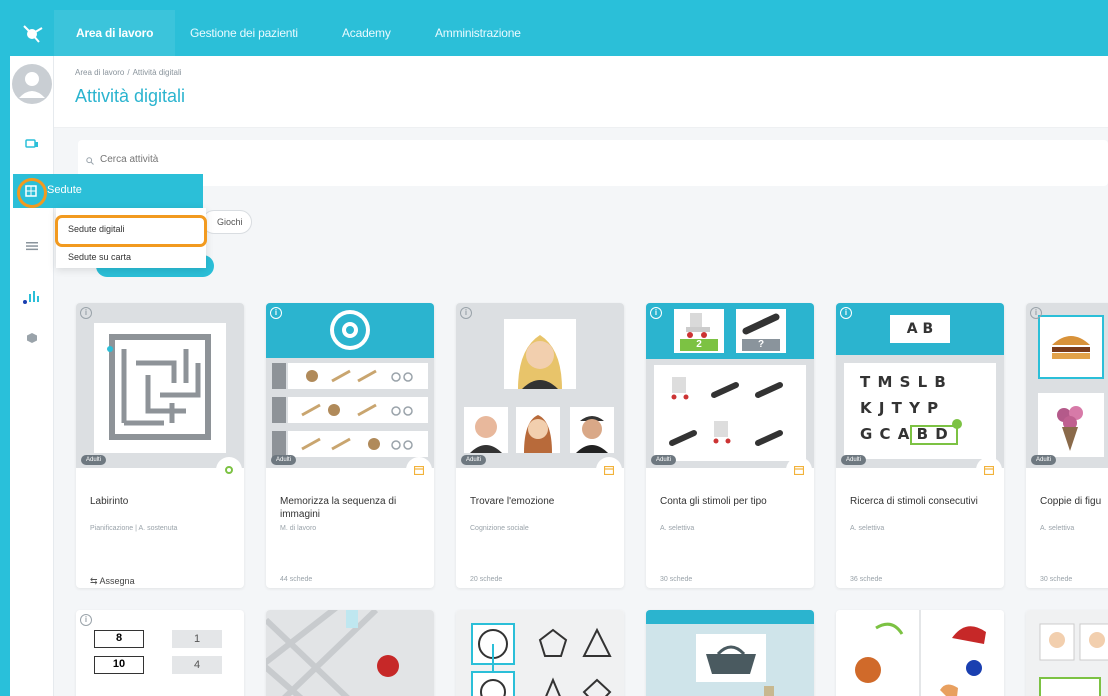  I want to click on game-type-icon, so click(229, 470).